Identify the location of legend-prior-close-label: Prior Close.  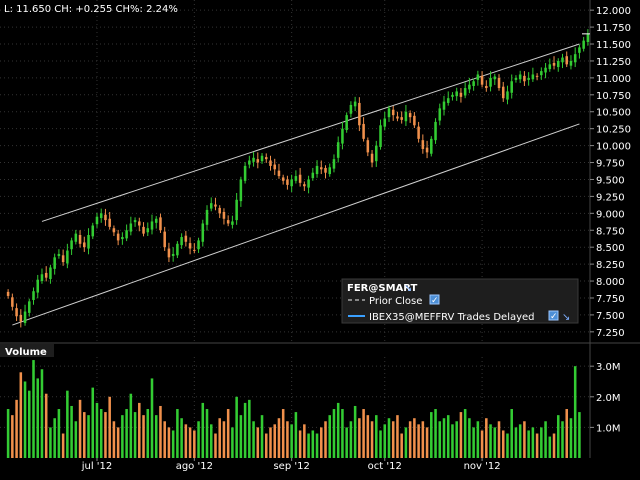
(395, 301).